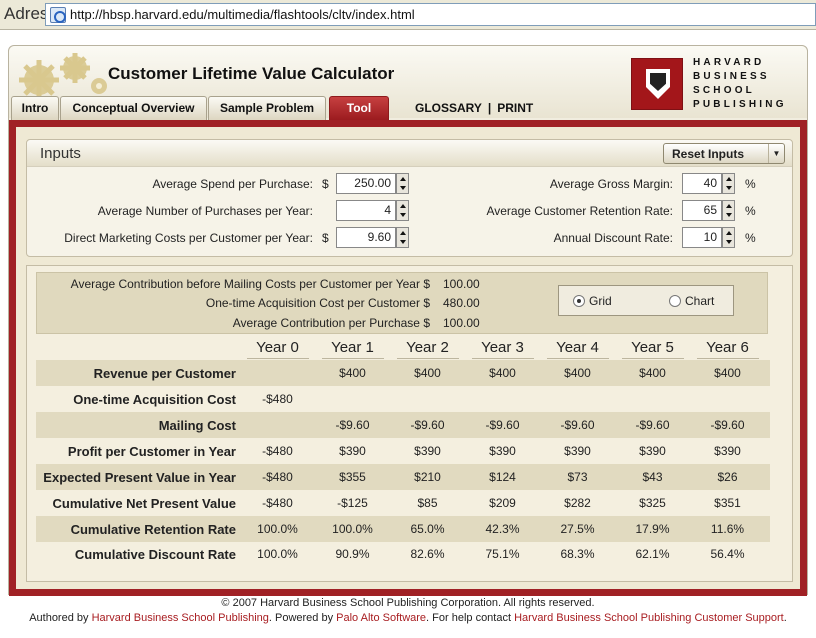  Describe the element at coordinates (702, 237) in the screenshot. I see `discount-rate-field: 10` at that location.